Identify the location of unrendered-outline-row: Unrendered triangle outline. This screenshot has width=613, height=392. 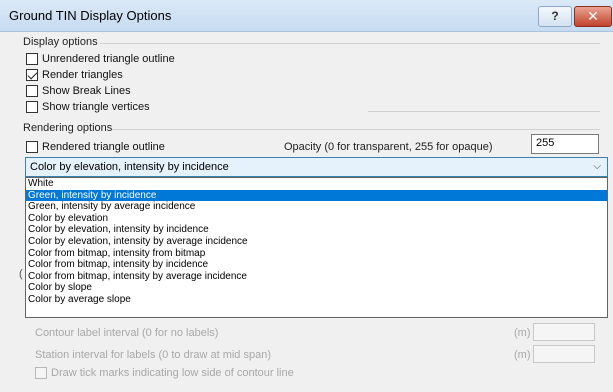
(100, 59).